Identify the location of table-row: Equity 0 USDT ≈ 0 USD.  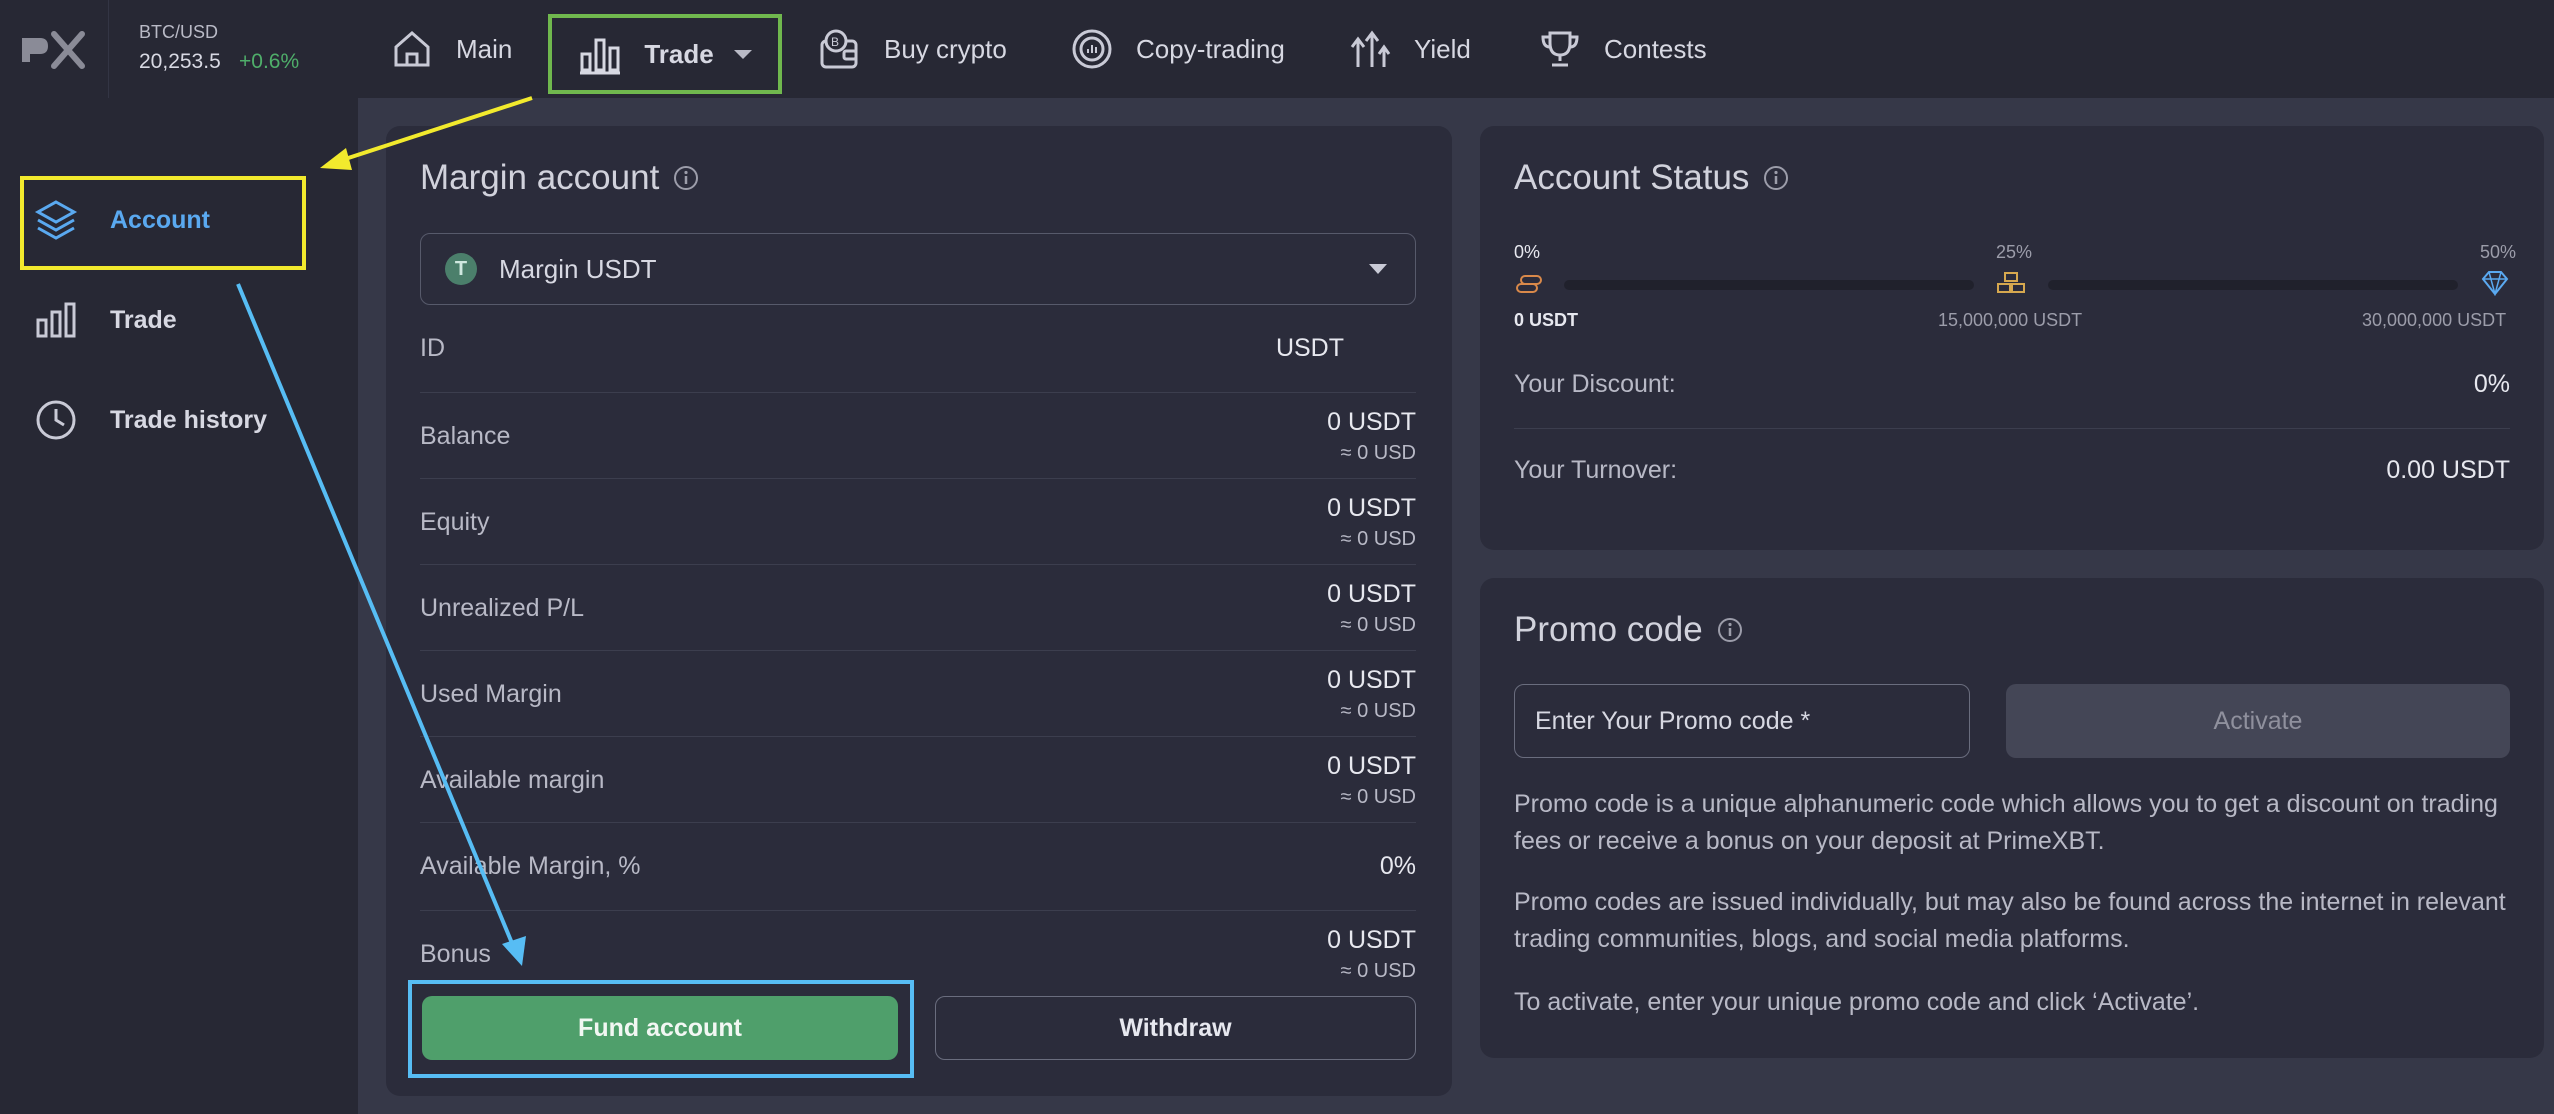
(918, 521).